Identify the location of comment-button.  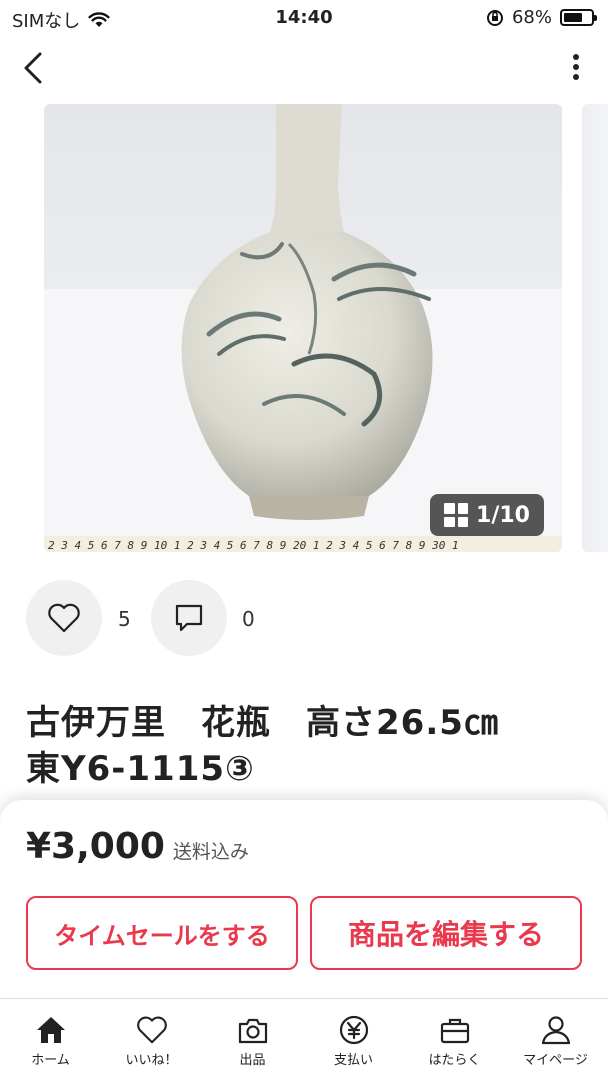
(189, 618).